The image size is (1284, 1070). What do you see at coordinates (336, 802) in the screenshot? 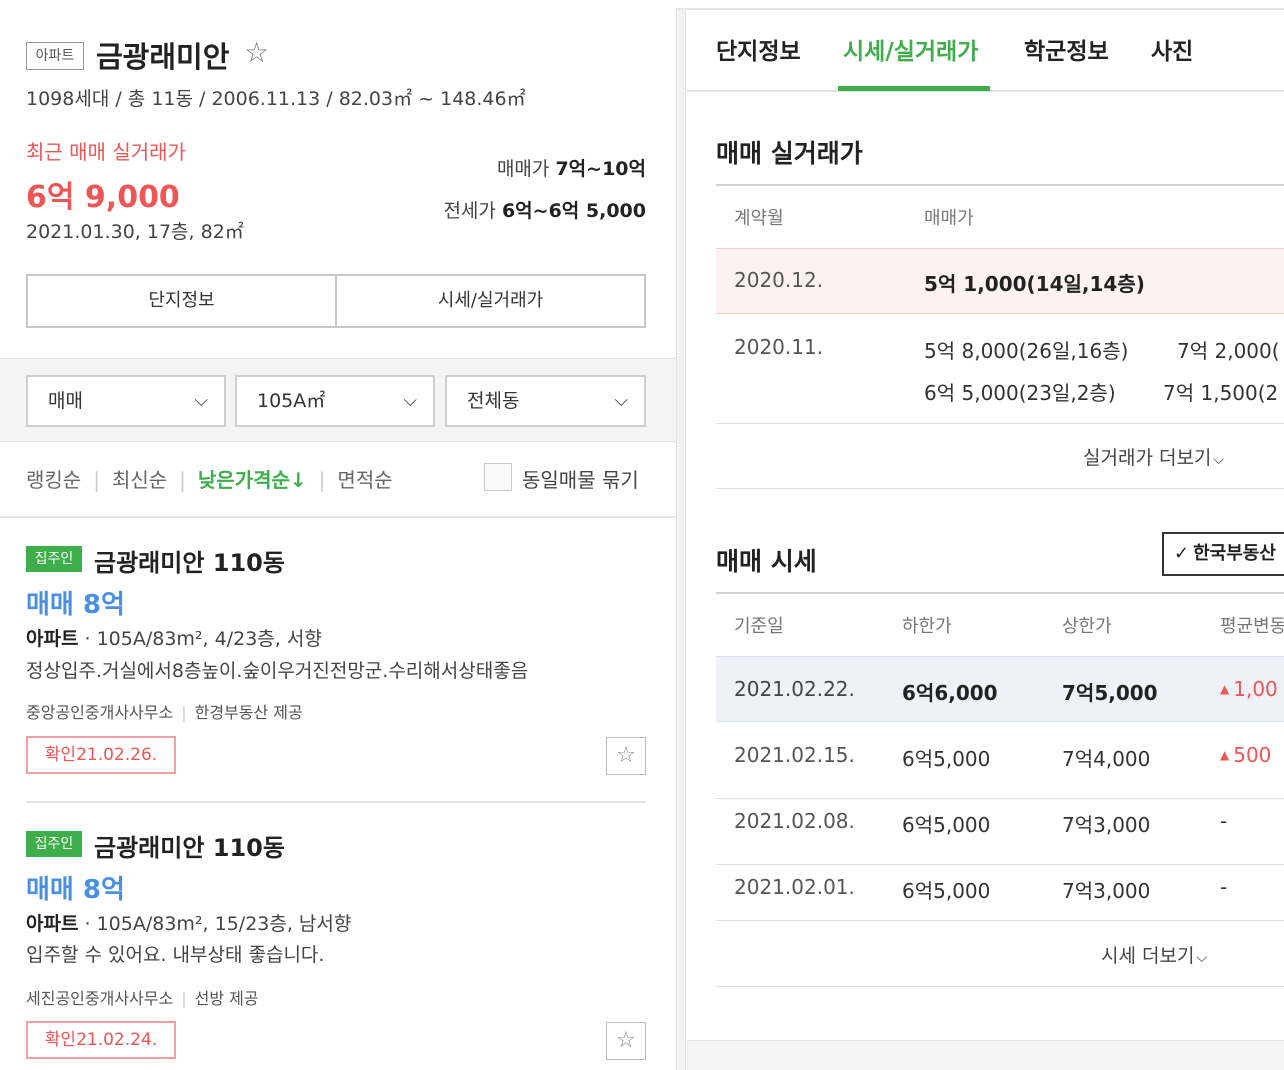
I see `card-divider` at bounding box center [336, 802].